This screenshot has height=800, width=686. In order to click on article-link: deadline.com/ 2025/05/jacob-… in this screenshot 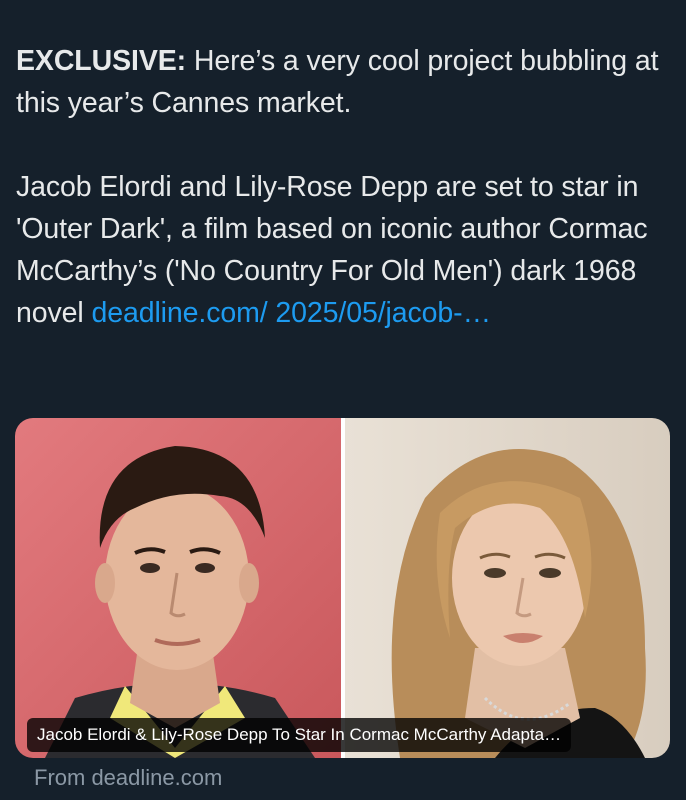, I will do `click(291, 313)`.